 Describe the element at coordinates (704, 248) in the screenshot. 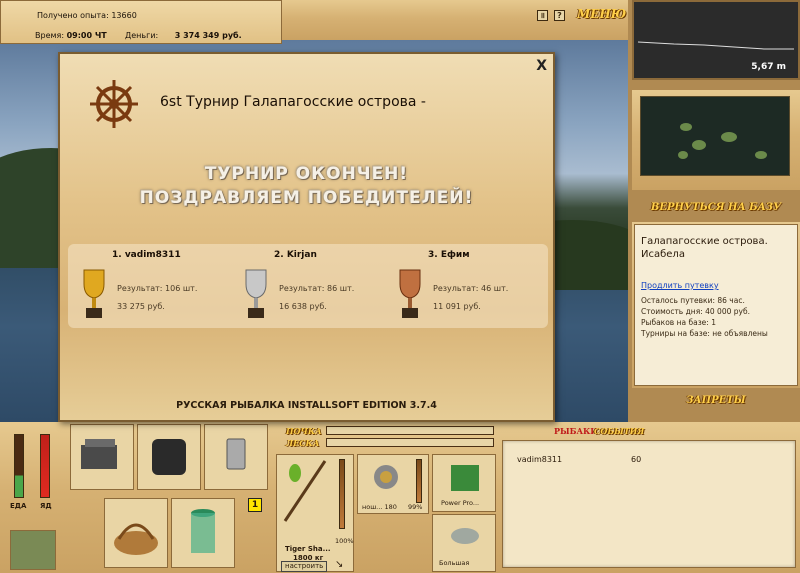

I see `location-title: Галапагосские острова. Исабела` at that location.